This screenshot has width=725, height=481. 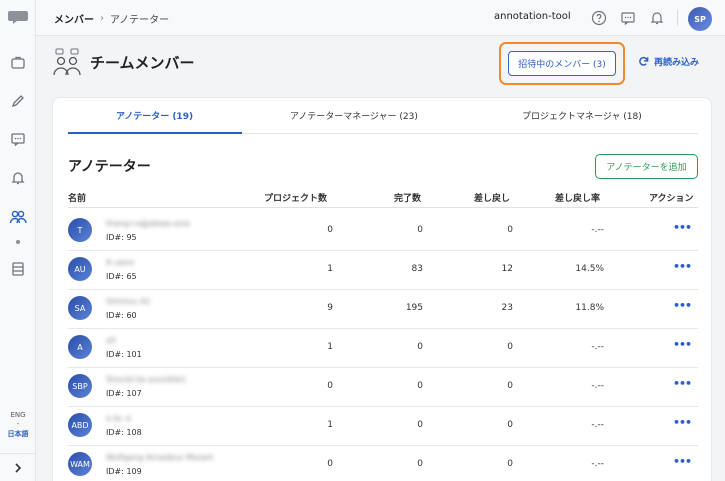 What do you see at coordinates (124, 432) in the screenshot?
I see `member-id: ID#: 108` at bounding box center [124, 432].